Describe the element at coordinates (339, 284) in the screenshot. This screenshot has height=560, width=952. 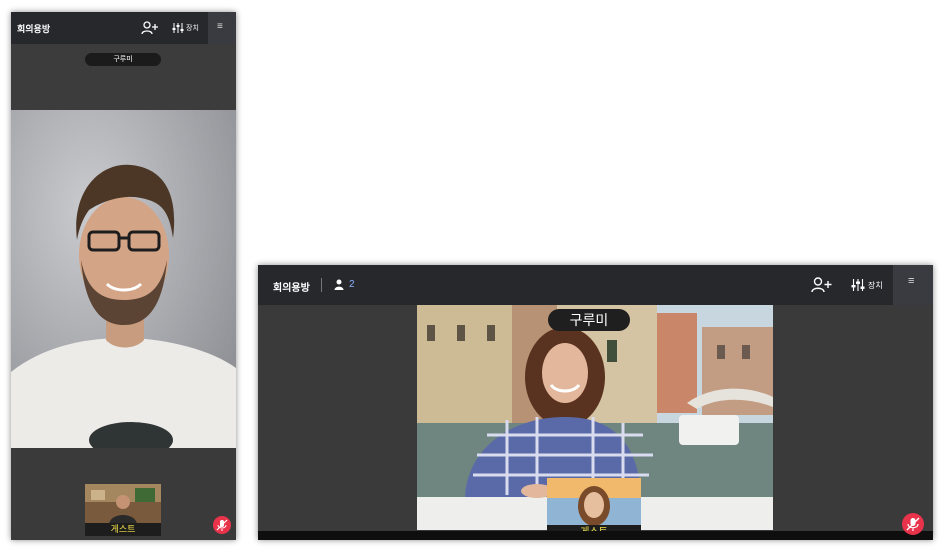
I see `person-icon` at that location.